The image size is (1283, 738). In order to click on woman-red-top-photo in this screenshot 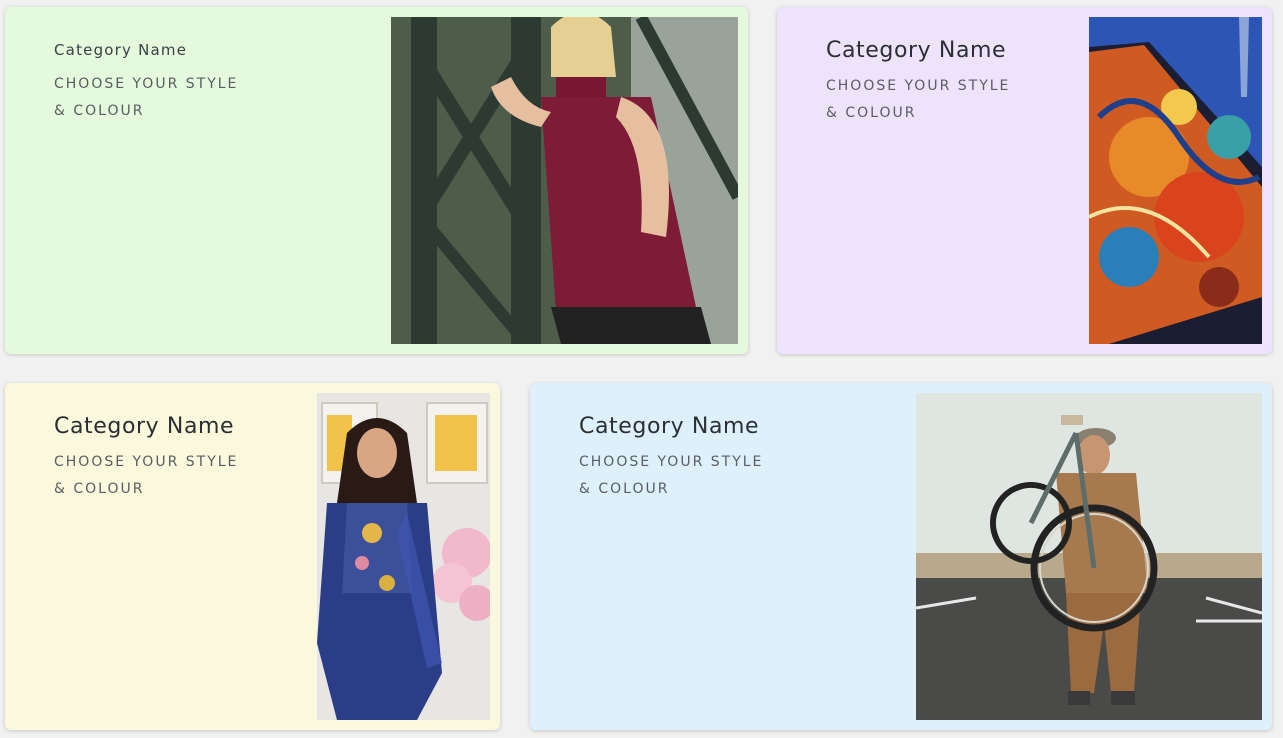, I will do `click(564, 180)`.